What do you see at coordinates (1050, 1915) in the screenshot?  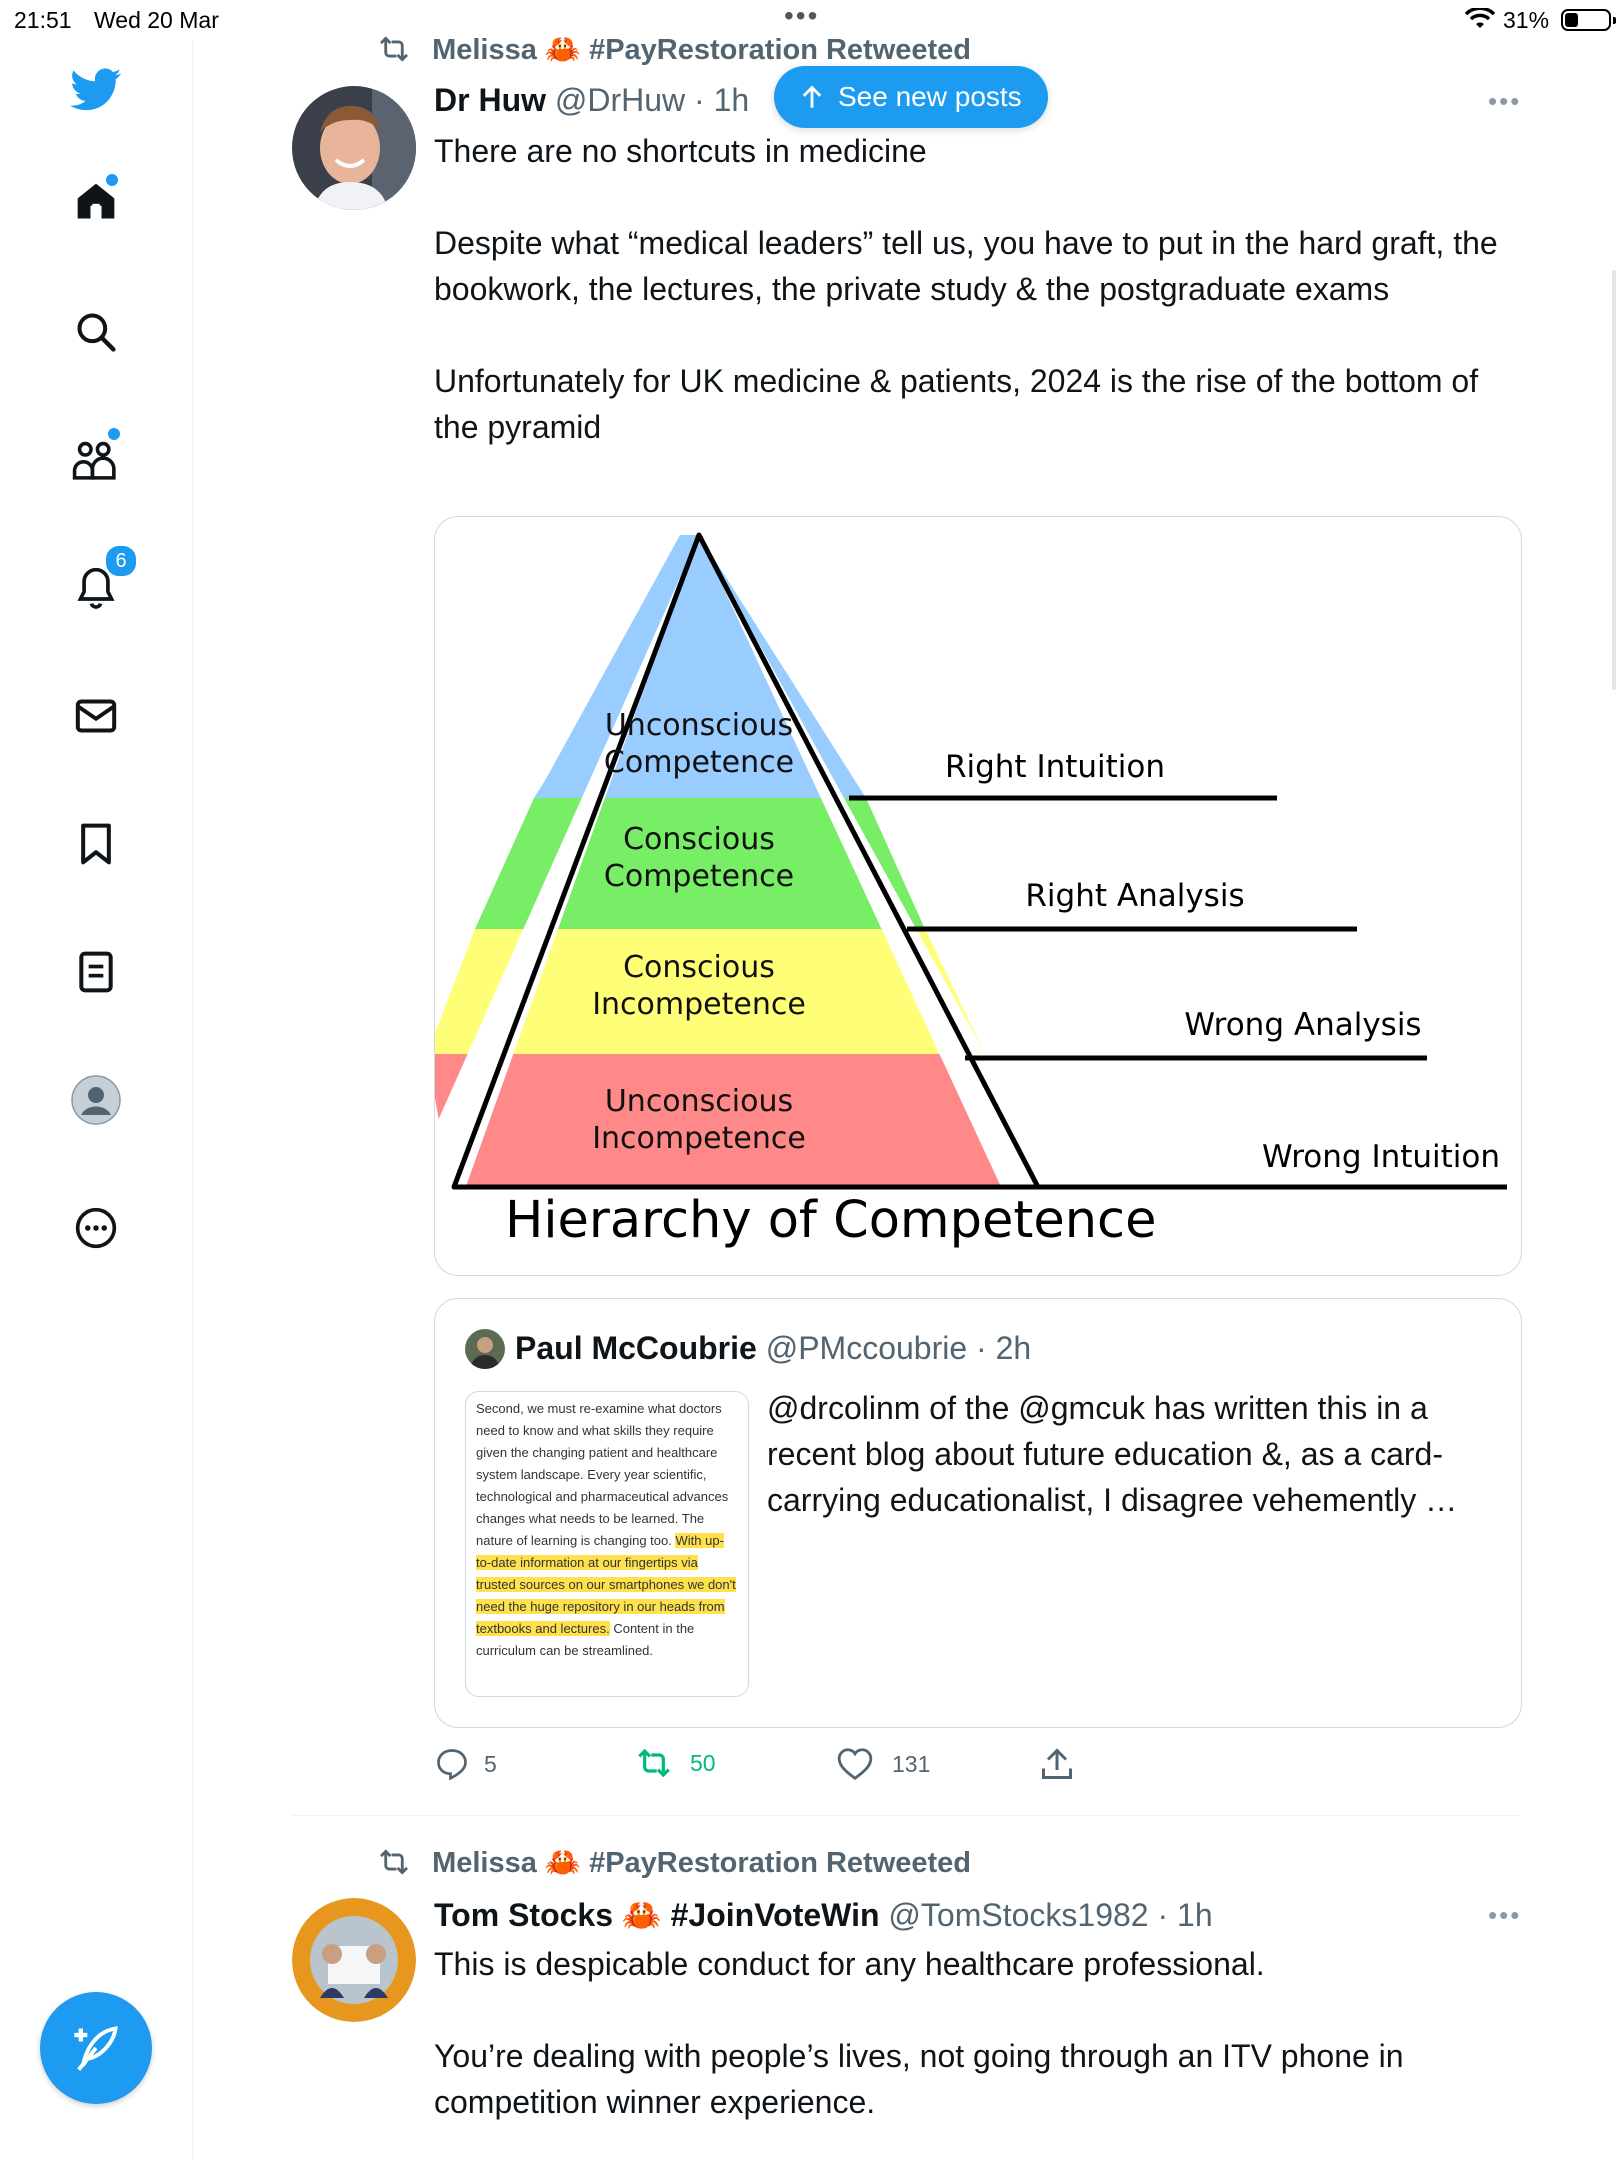 I see `author-handle-2: @TomStocks1982 · 1h` at bounding box center [1050, 1915].